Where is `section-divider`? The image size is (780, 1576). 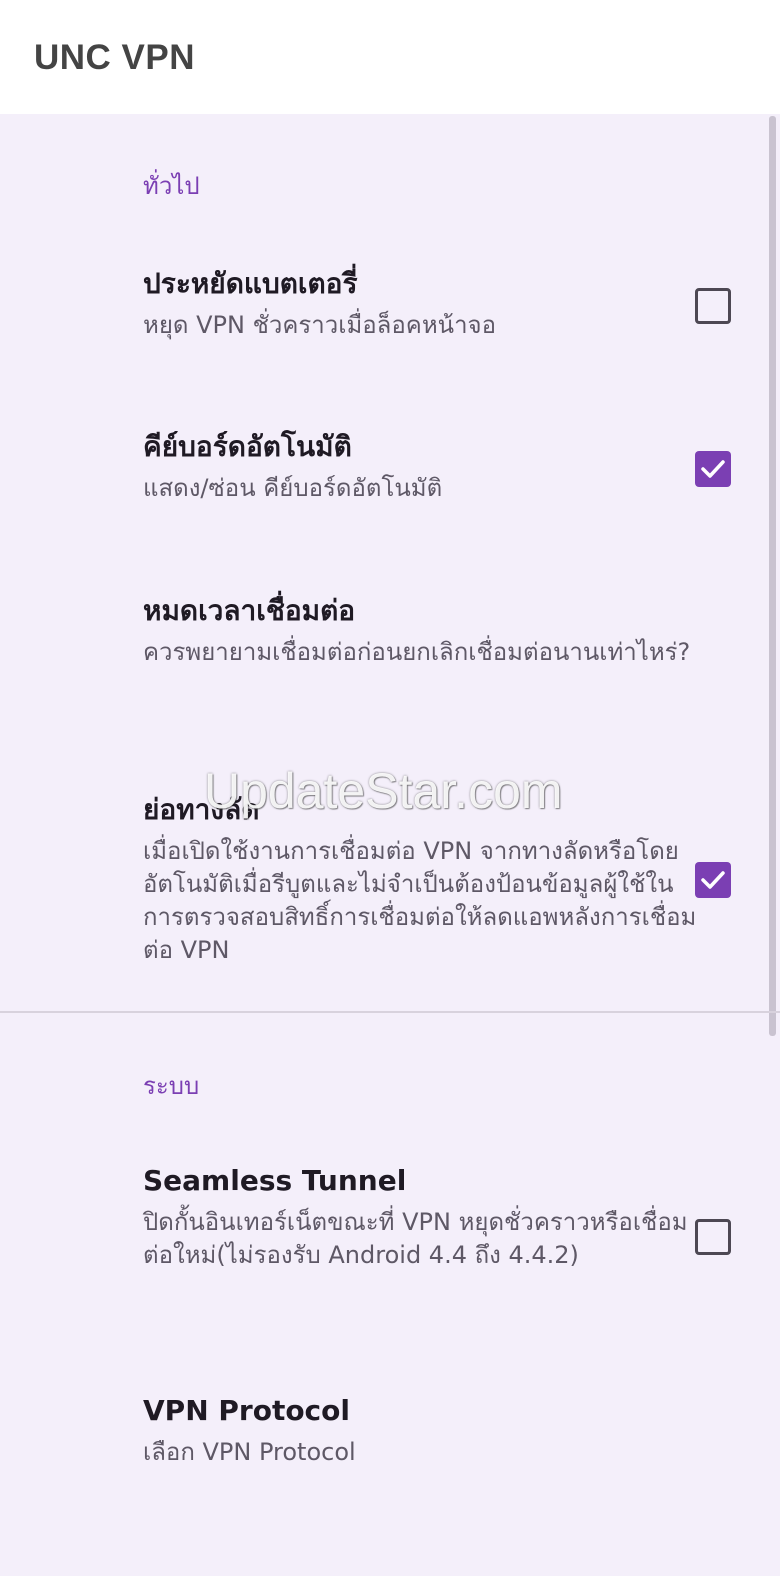 section-divider is located at coordinates (390, 1012).